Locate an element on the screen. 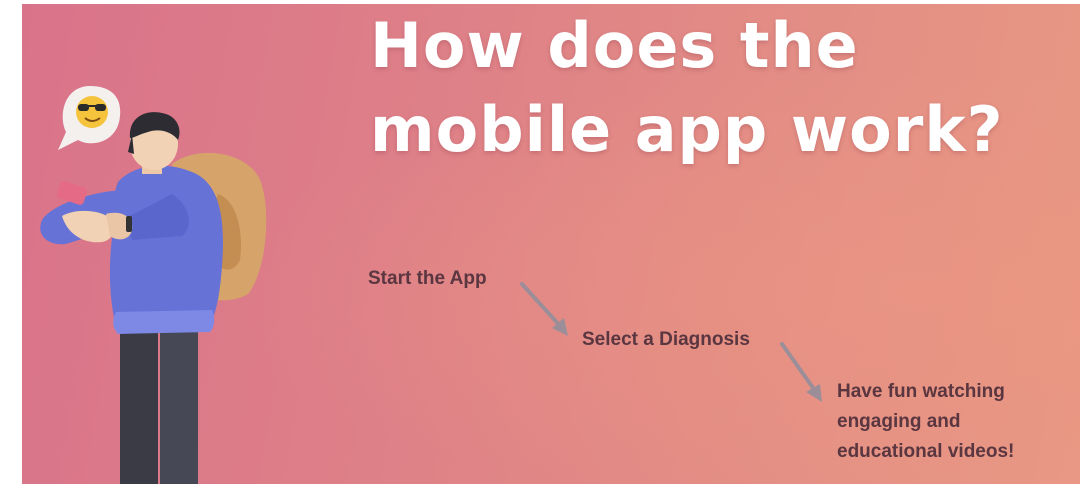 This screenshot has width=1086, height=488. step-watch-videos-line-2: engaging and is located at coordinates (899, 421).